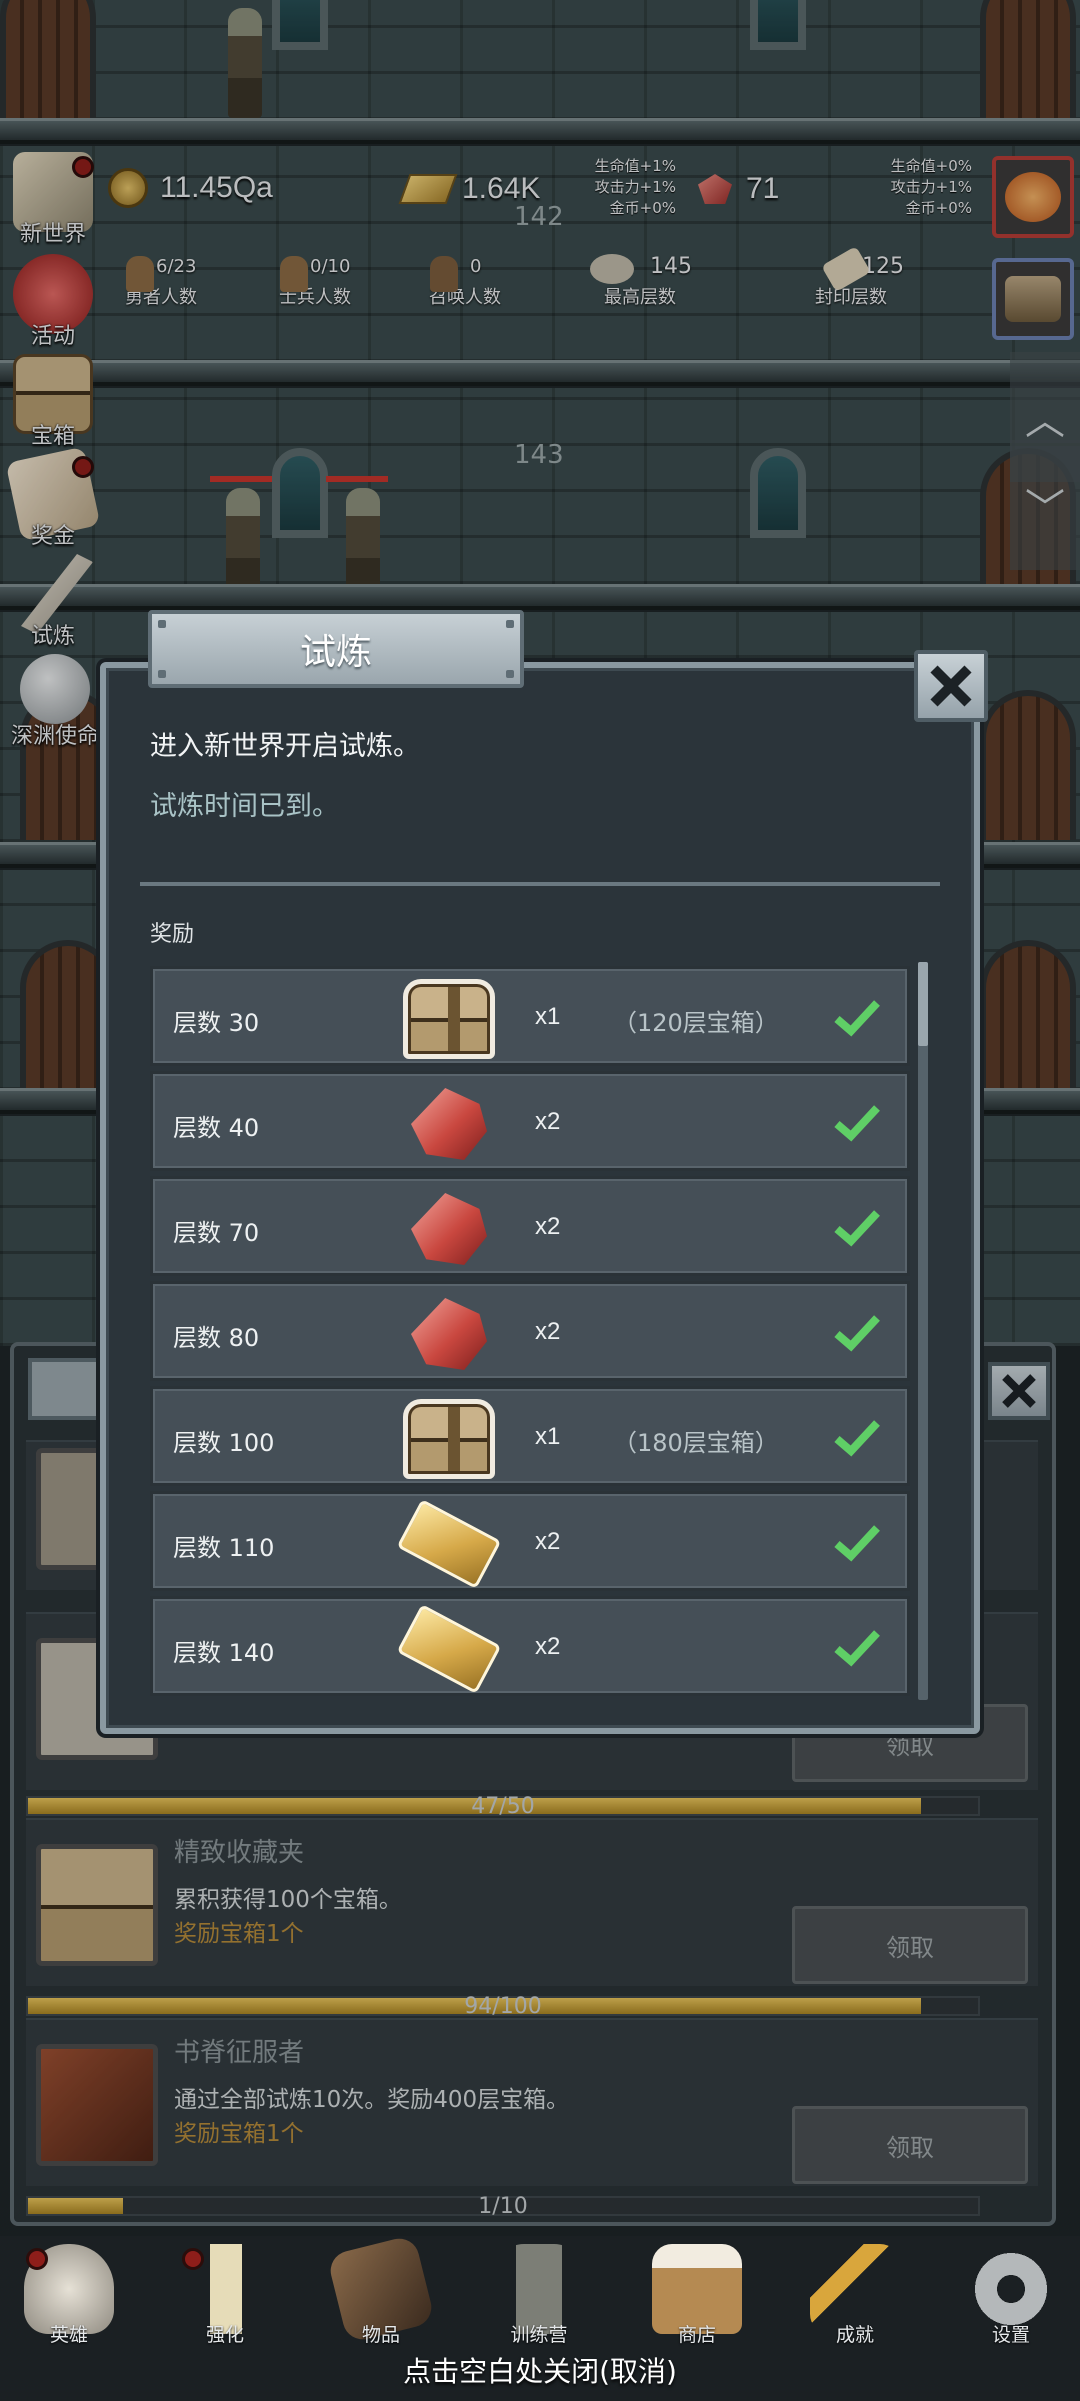  Describe the element at coordinates (224, 1548) in the screenshot. I see `reward-floor: 层数 110` at that location.